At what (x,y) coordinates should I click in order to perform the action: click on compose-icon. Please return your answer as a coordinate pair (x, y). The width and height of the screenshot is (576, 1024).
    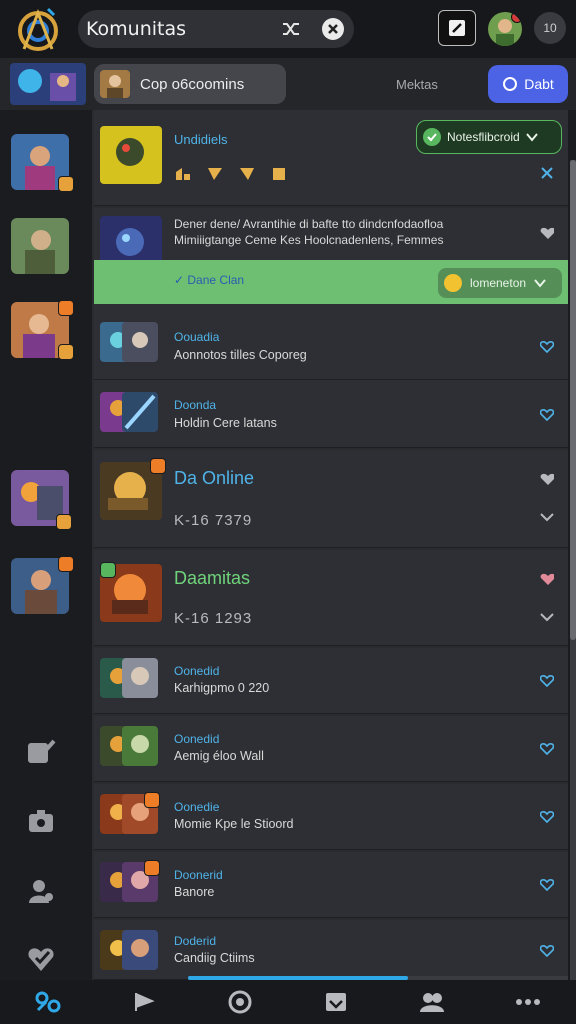
    Looking at the image, I should click on (457, 28).